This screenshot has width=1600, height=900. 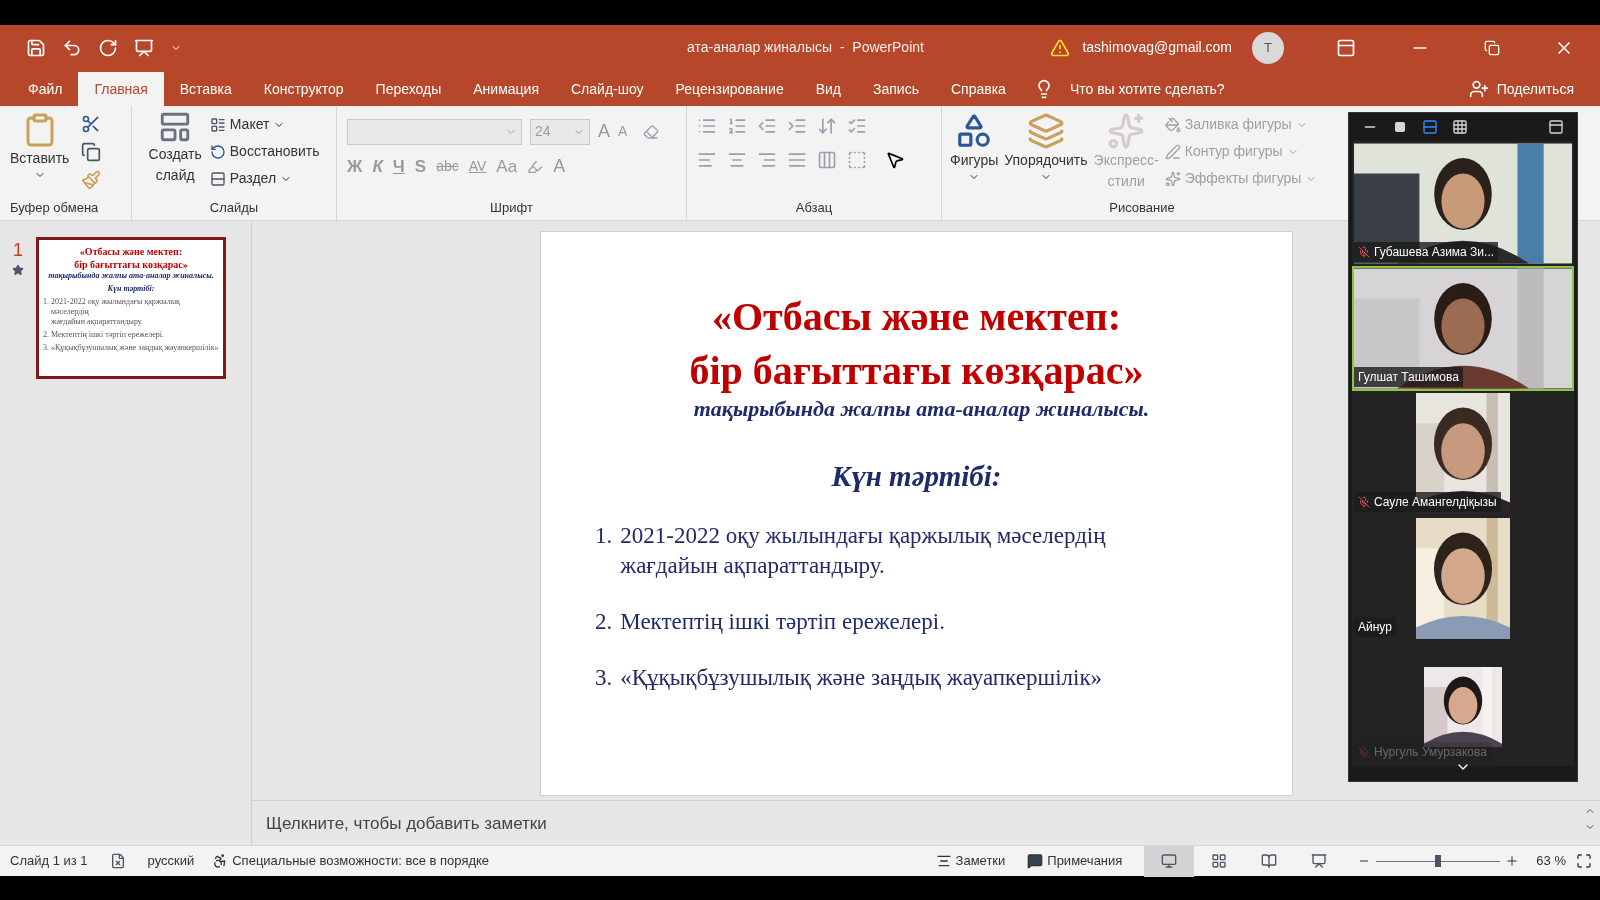 I want to click on reset-button: Восстановить, so click(x=264, y=151).